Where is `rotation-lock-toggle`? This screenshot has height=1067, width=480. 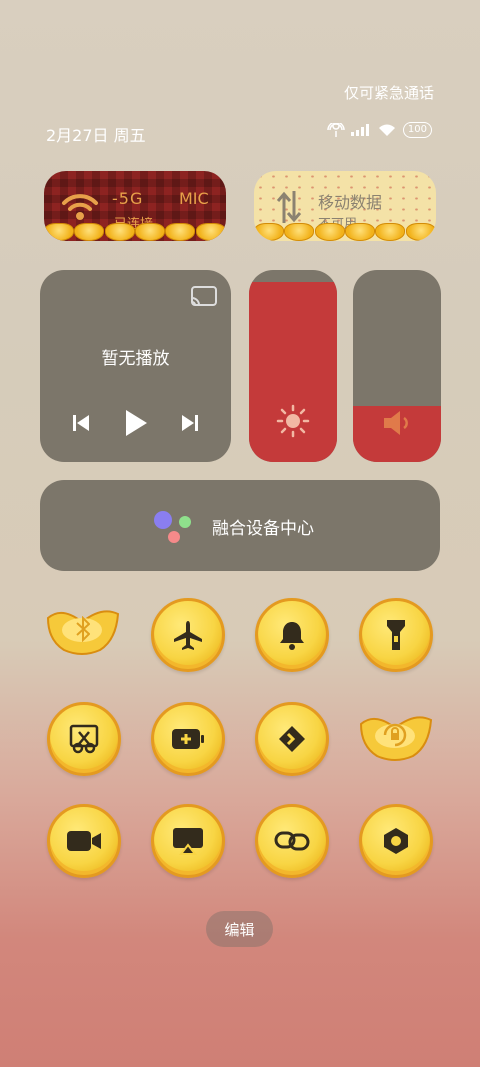
rotation-lock-toggle is located at coordinates (395, 736).